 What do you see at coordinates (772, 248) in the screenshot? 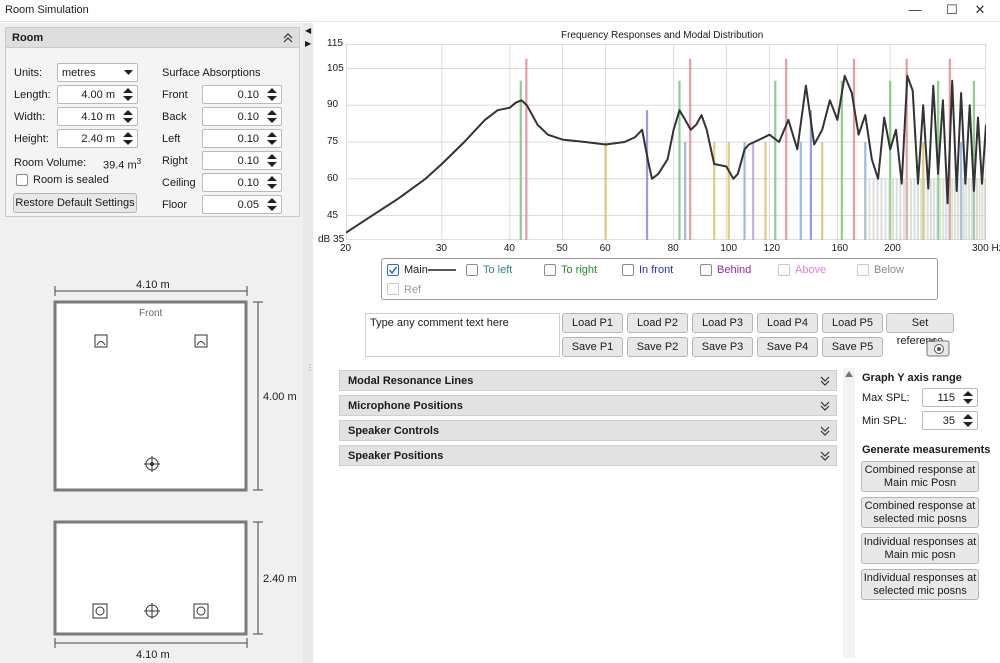
I see `x-tick-label: 120` at bounding box center [772, 248].